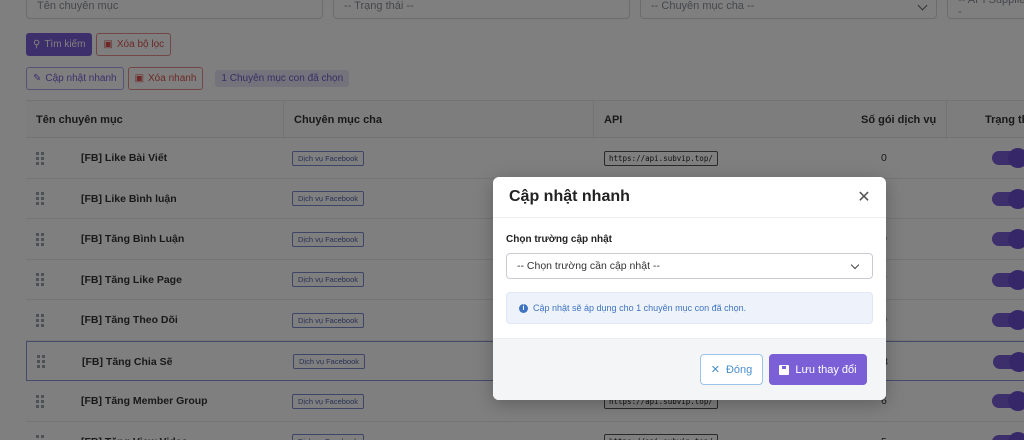  Describe the element at coordinates (559, 239) in the screenshot. I see `field-label: Chọn trường cập nhật` at that location.